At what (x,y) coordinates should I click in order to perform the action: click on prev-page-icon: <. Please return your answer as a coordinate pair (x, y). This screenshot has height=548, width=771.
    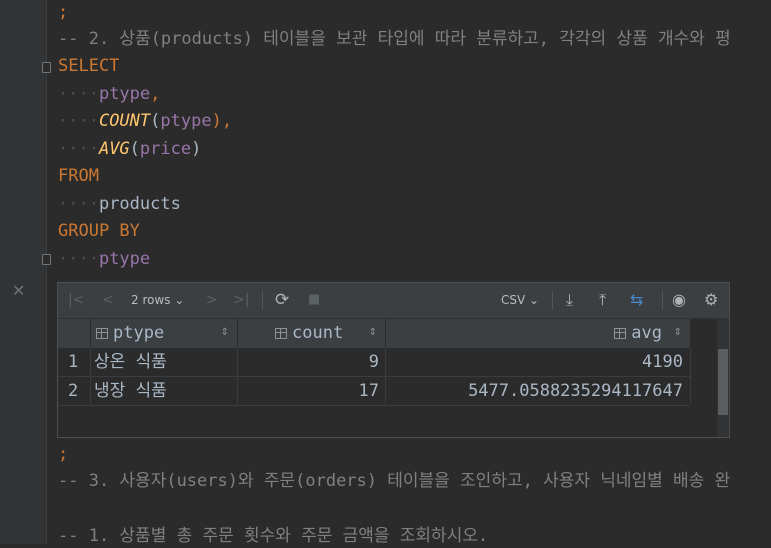
    Looking at the image, I should click on (108, 300).